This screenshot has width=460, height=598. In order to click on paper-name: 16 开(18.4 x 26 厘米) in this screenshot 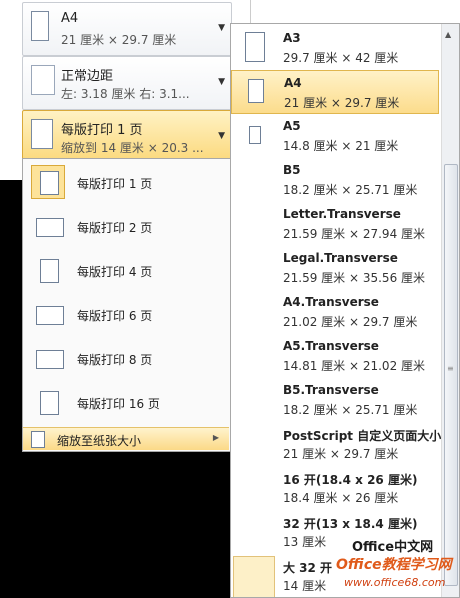, I will do `click(350, 480)`.